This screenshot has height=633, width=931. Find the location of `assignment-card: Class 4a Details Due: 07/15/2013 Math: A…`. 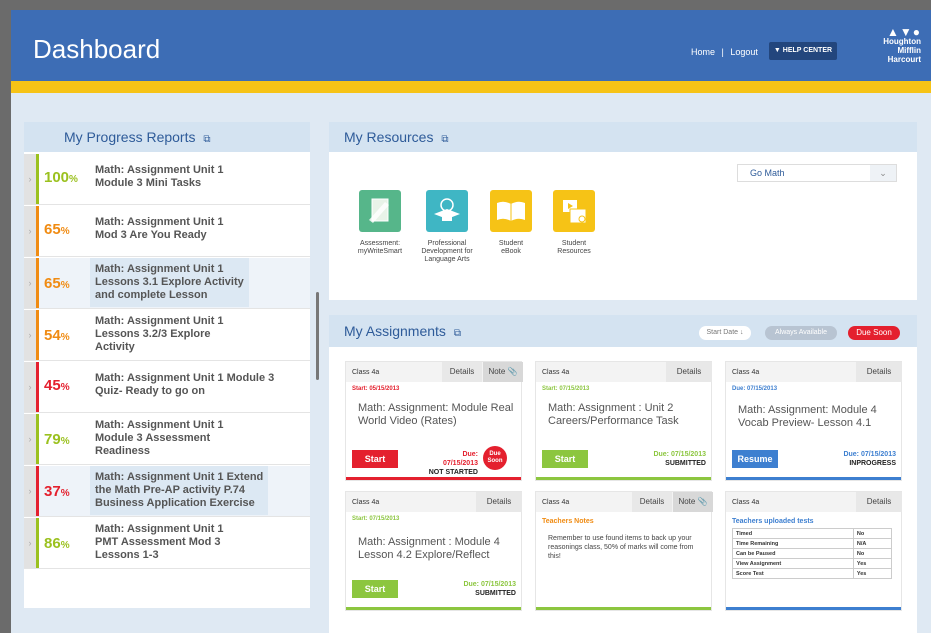

assignment-card: Class 4a Details Due: 07/15/2013 Math: A… is located at coordinates (813, 421).